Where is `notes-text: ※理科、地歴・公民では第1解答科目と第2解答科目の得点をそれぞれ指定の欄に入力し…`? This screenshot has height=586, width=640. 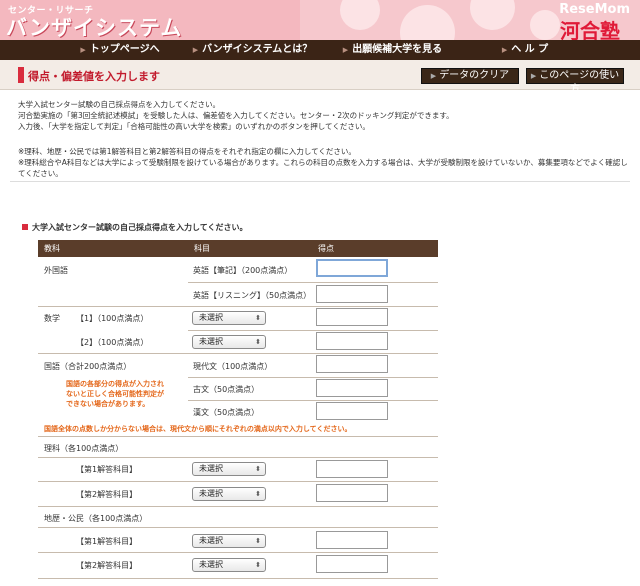
notes-text: ※理科、地歴・公民では第1解答科目と第2解答科目の得点をそれぞれ指定の欄に入力し… is located at coordinates (323, 162).